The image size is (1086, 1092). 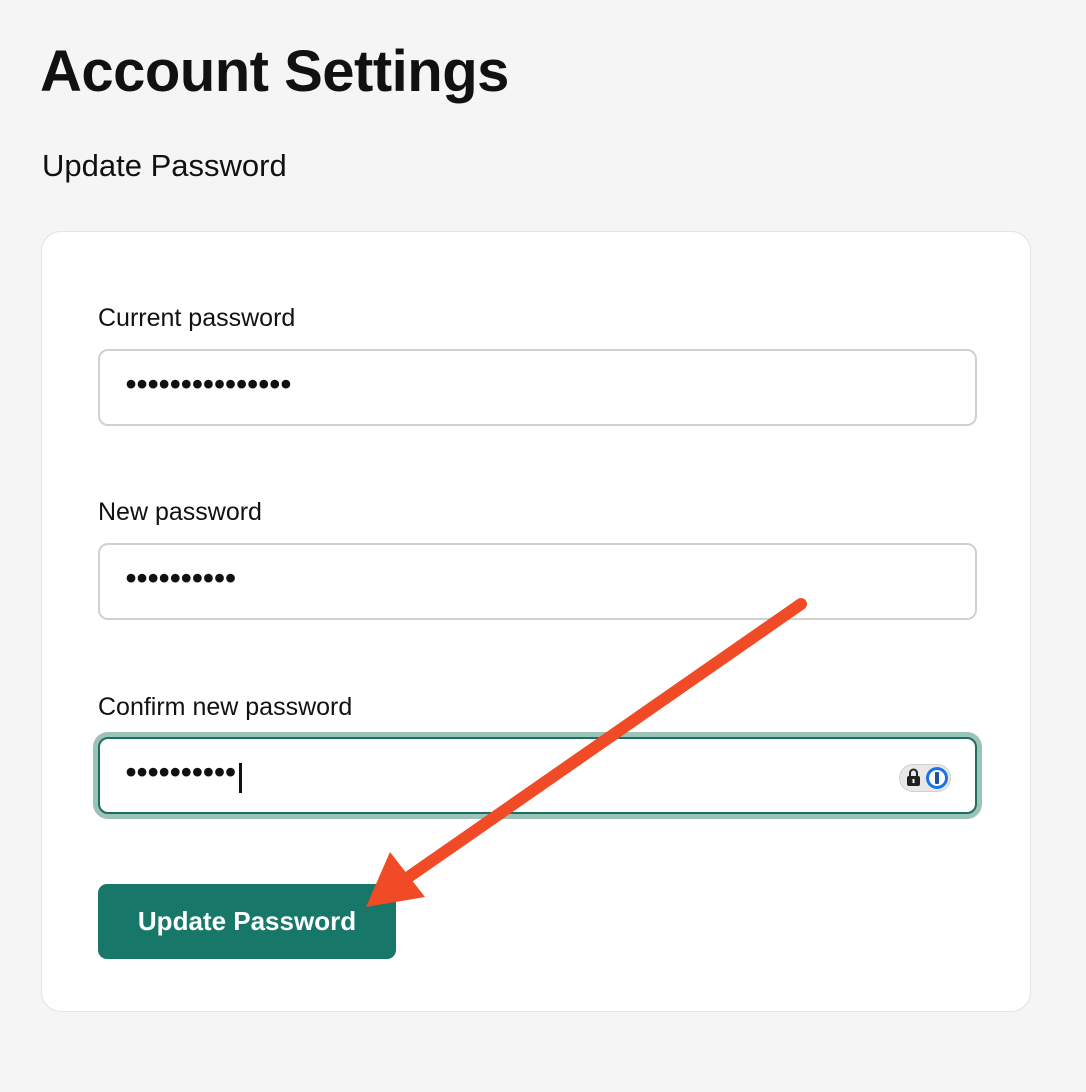 I want to click on new-password-value: ••••••••••, so click(x=181, y=579).